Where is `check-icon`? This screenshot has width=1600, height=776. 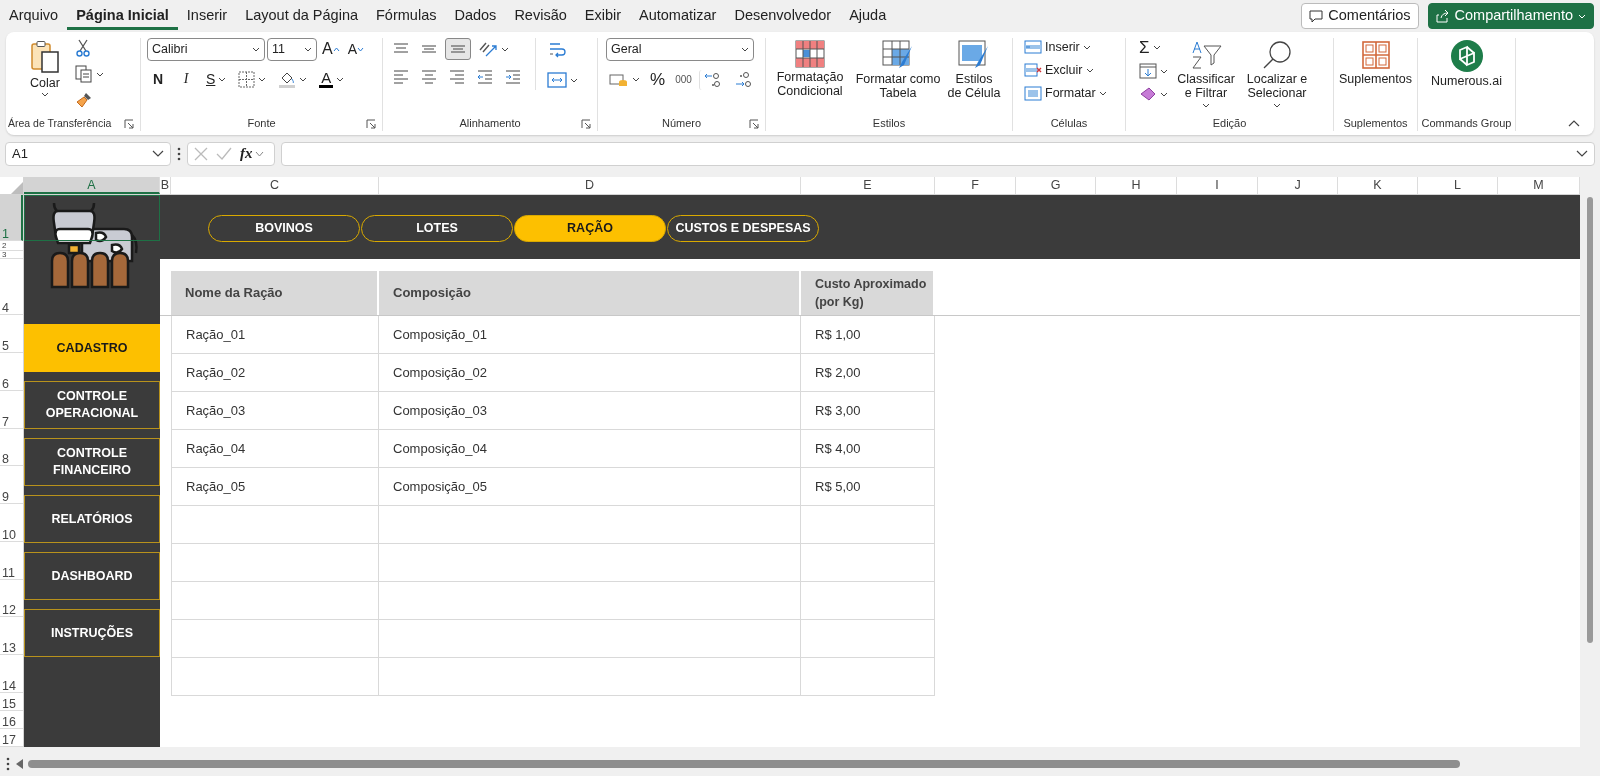
check-icon is located at coordinates (224, 154).